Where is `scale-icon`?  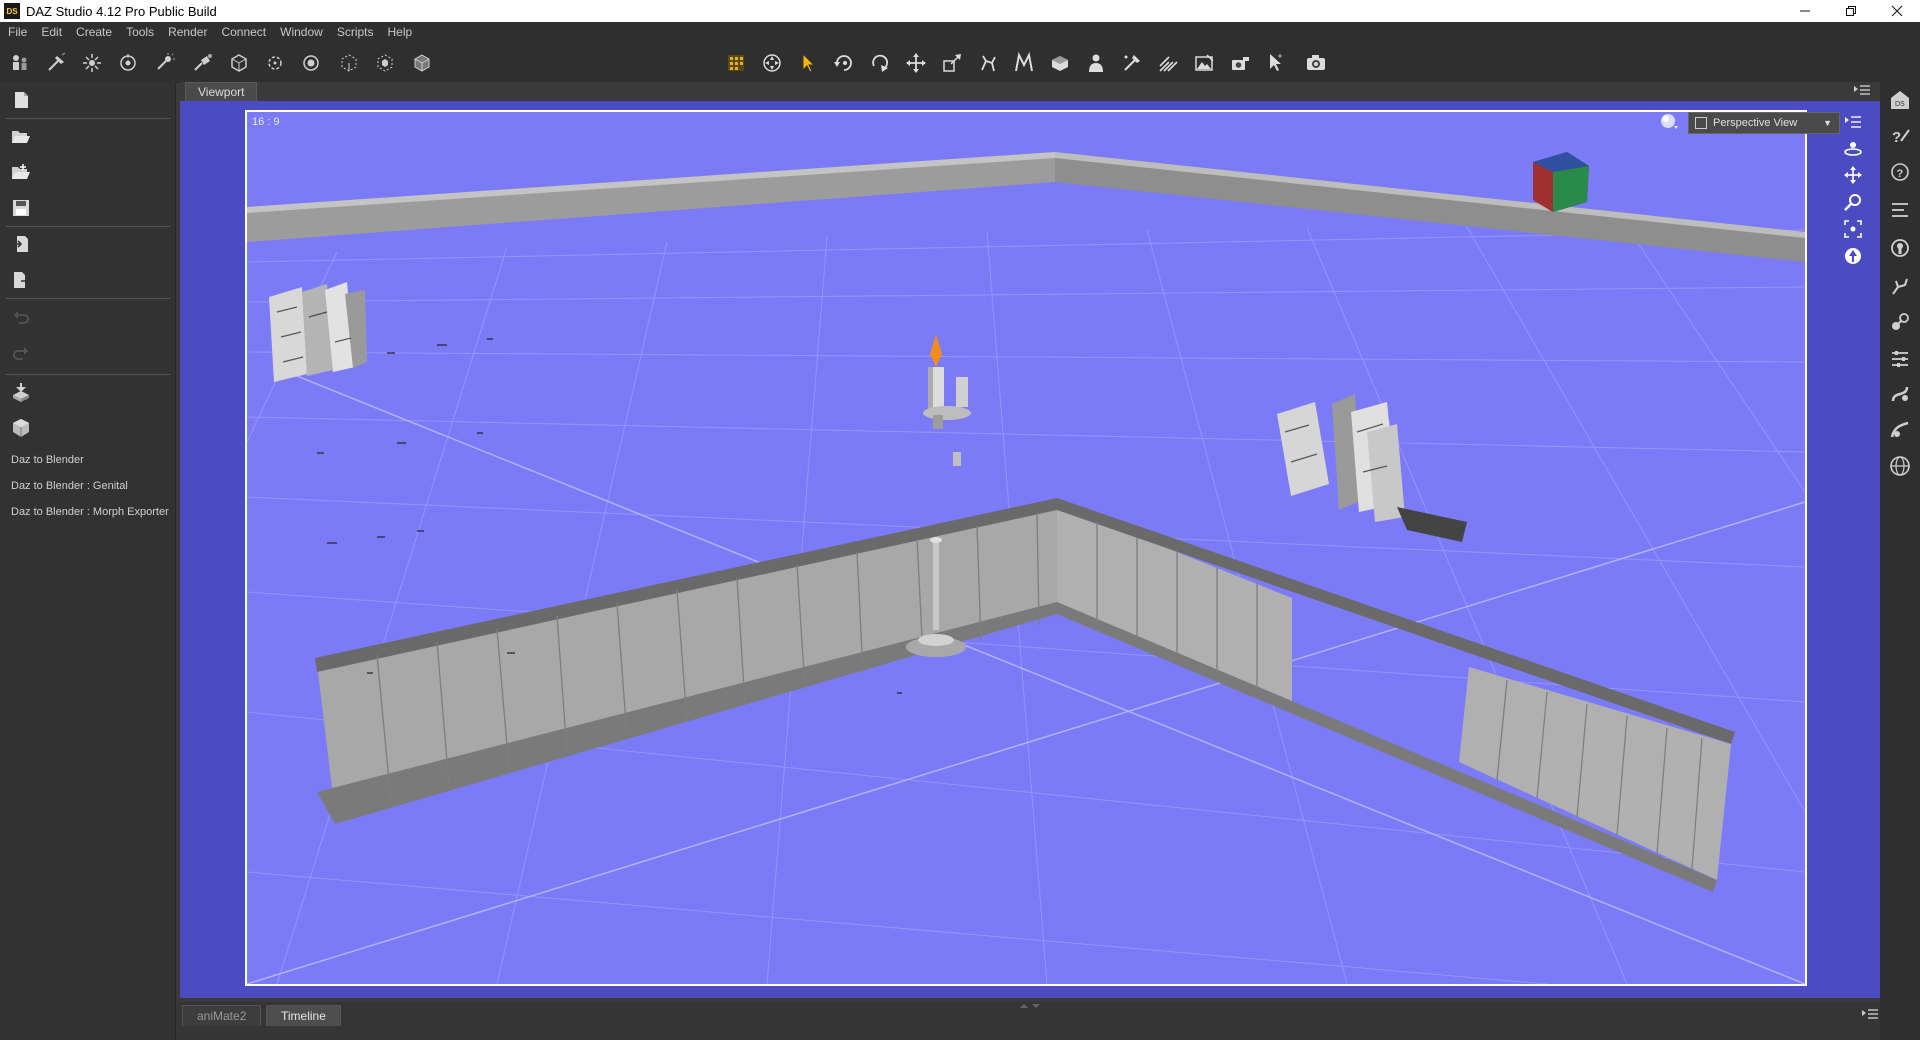 scale-icon is located at coordinates (880, 63).